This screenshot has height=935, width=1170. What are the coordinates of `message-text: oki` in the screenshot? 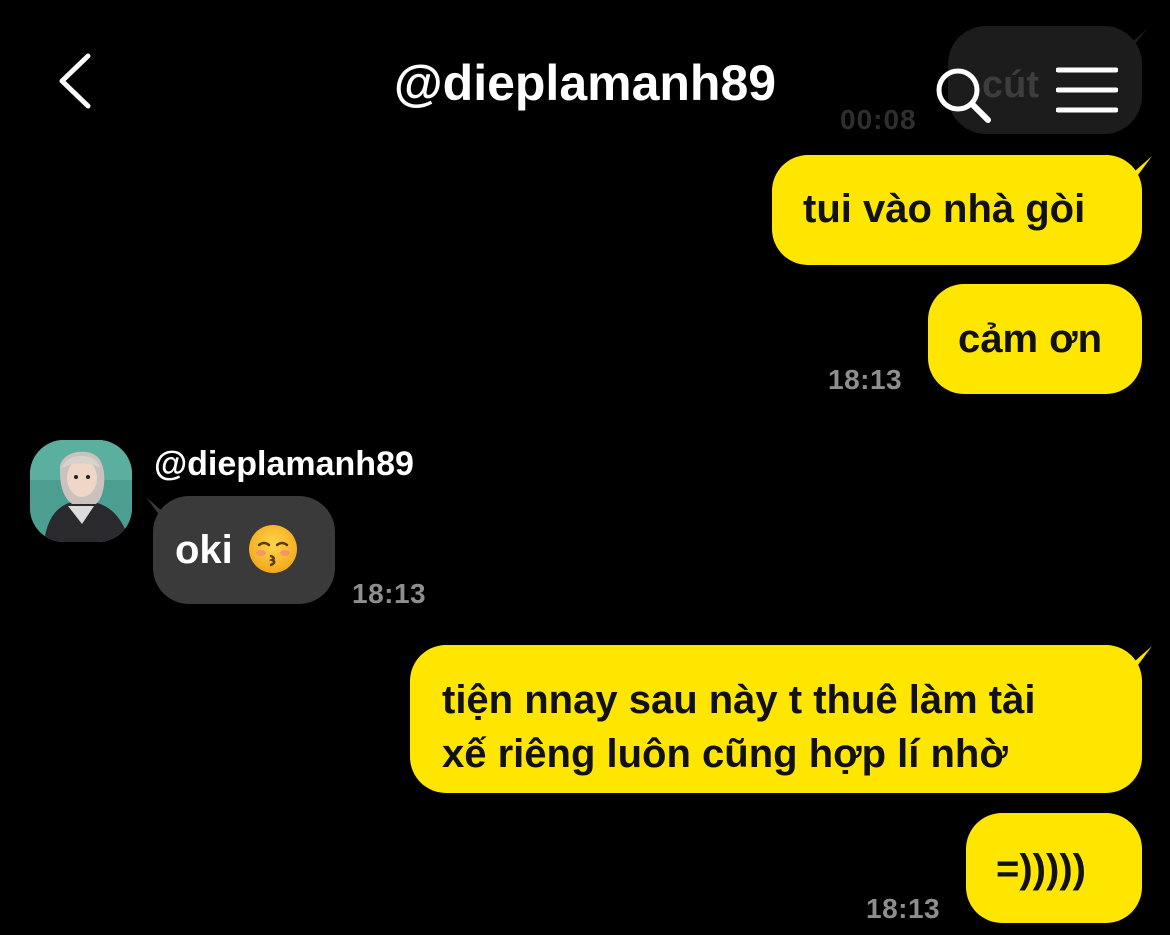 It's located at (204, 550).